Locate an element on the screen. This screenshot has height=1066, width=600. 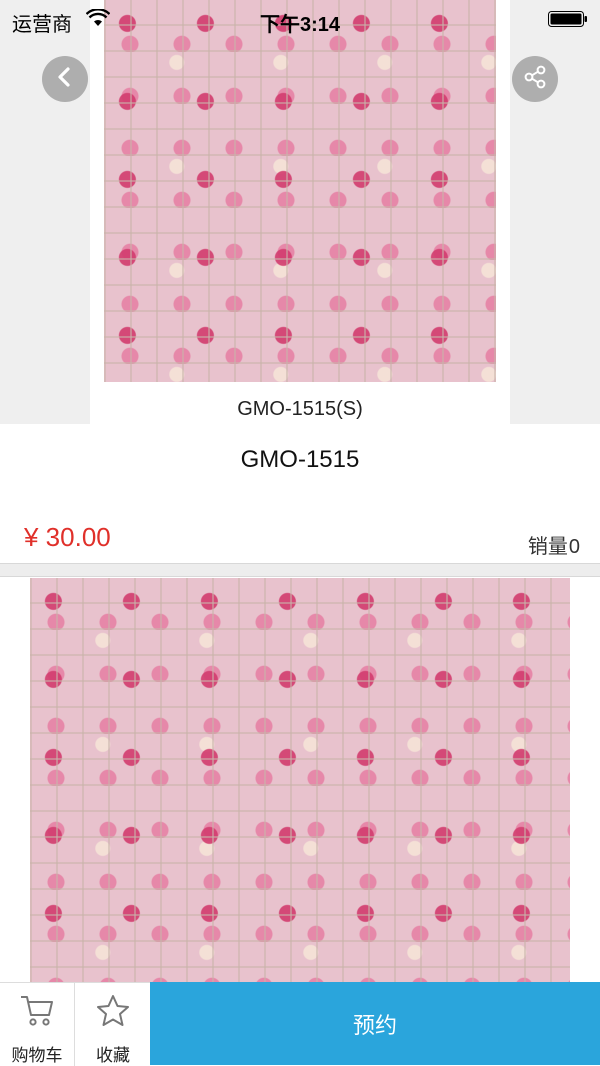
status-time: 下午3:14 is located at coordinates (300, 25).